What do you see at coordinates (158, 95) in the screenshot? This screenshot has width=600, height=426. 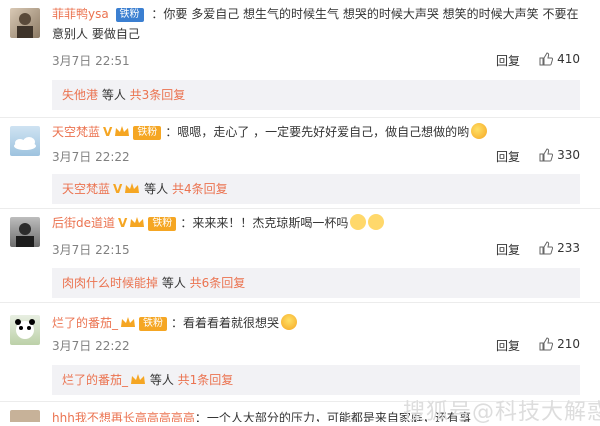 I see `sub-reply-count: 共3条回复` at bounding box center [158, 95].